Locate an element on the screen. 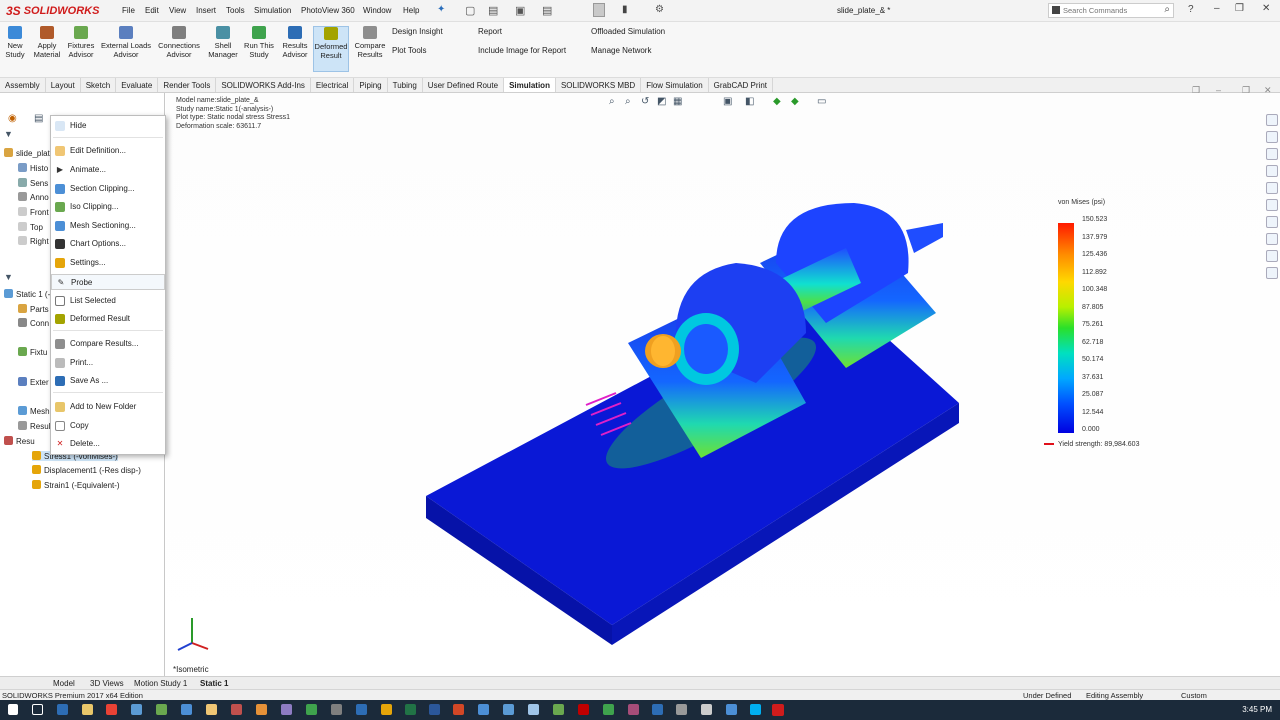  tab-static-study: Static 1 is located at coordinates (214, 683).